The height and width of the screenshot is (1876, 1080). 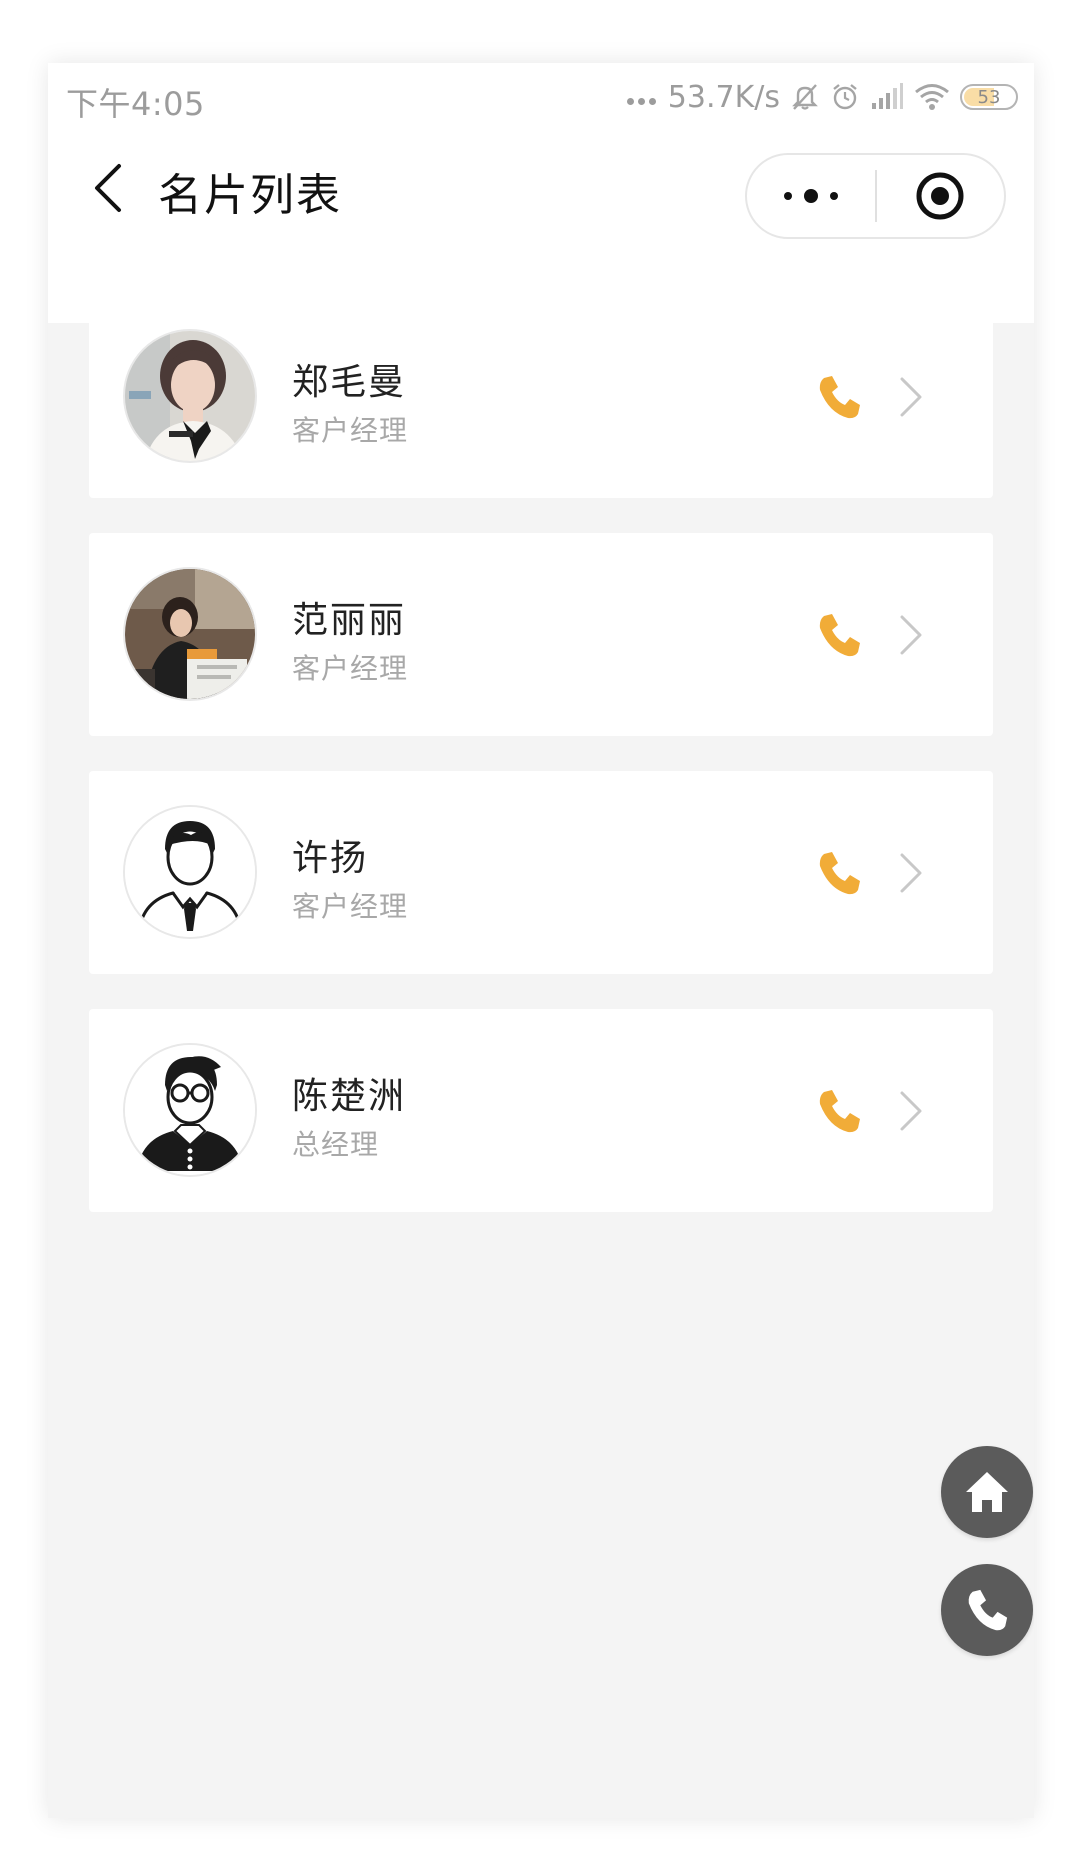 What do you see at coordinates (349, 382) in the screenshot?
I see `contact-name: 郑毛曼` at bounding box center [349, 382].